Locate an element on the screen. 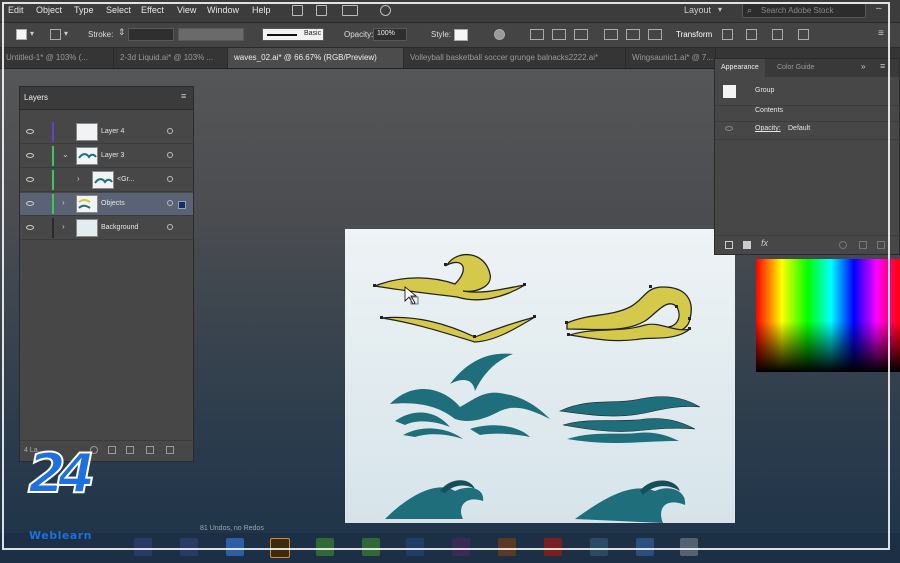 This screenshot has height=563, width=900. duplicate-item-icon is located at coordinates (863, 245).